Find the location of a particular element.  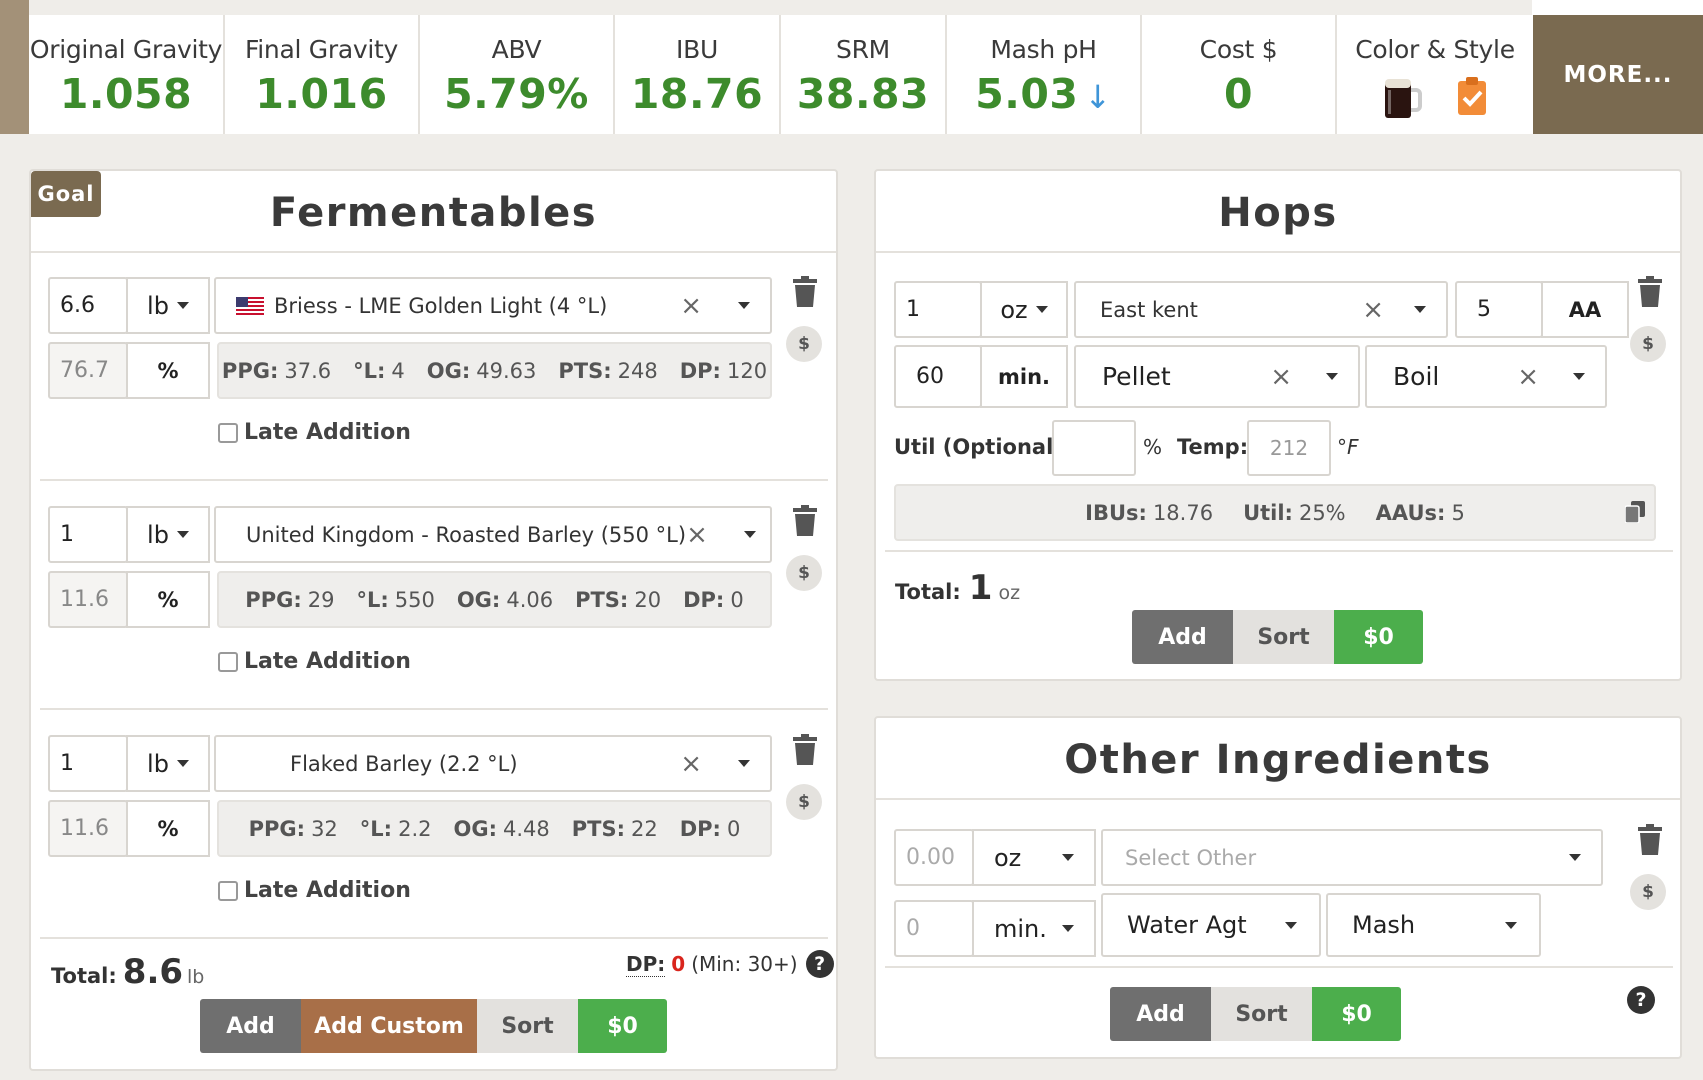

fermentables-cost-button: $0 is located at coordinates (622, 1026).